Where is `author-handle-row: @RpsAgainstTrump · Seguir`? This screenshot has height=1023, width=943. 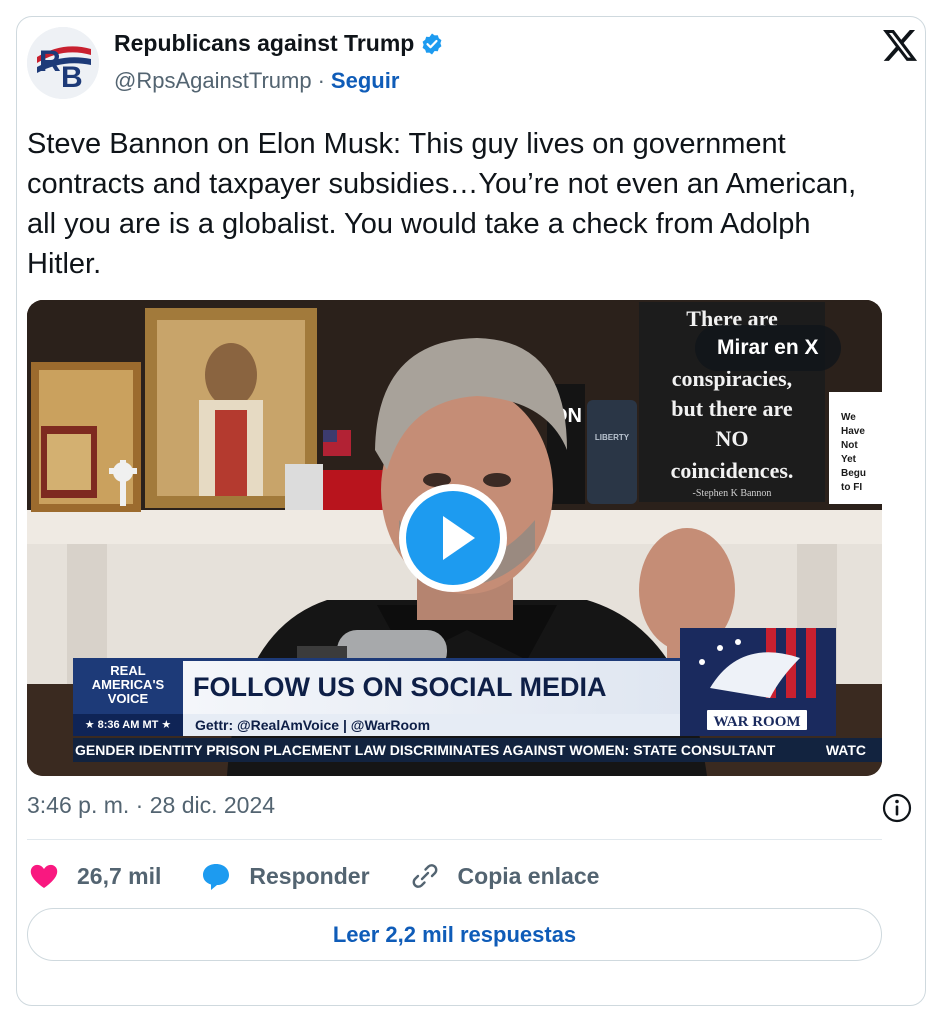 author-handle-row: @RpsAgainstTrump · Seguir is located at coordinates (256, 81).